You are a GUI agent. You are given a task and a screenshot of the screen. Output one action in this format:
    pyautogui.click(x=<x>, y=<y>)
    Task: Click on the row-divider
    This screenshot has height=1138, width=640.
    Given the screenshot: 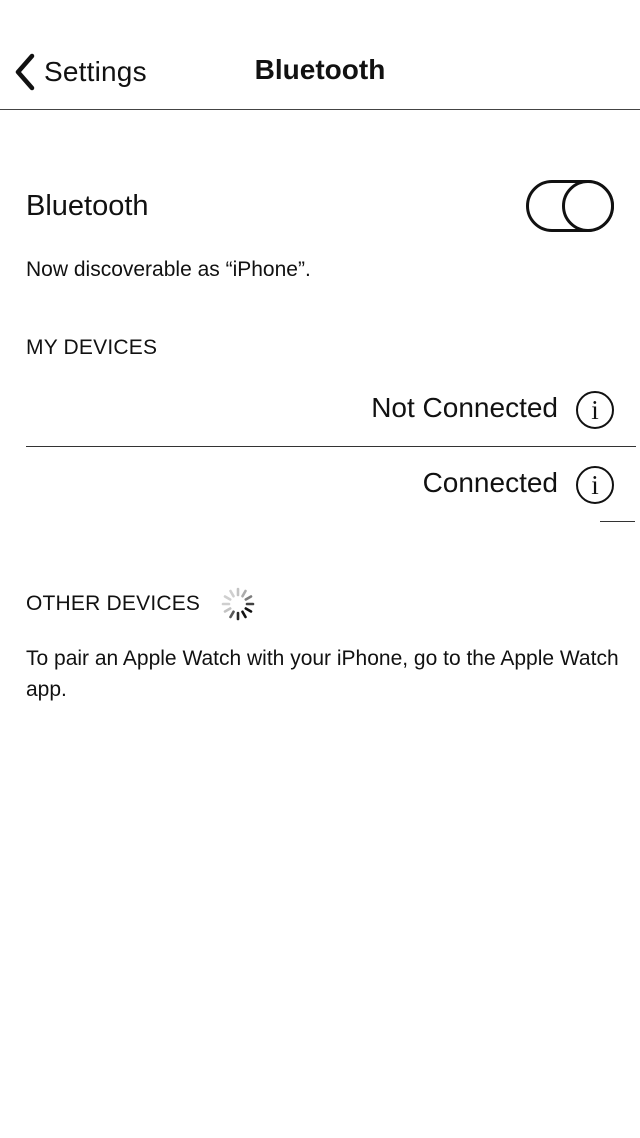 What is the action you would take?
    pyautogui.click(x=331, y=446)
    